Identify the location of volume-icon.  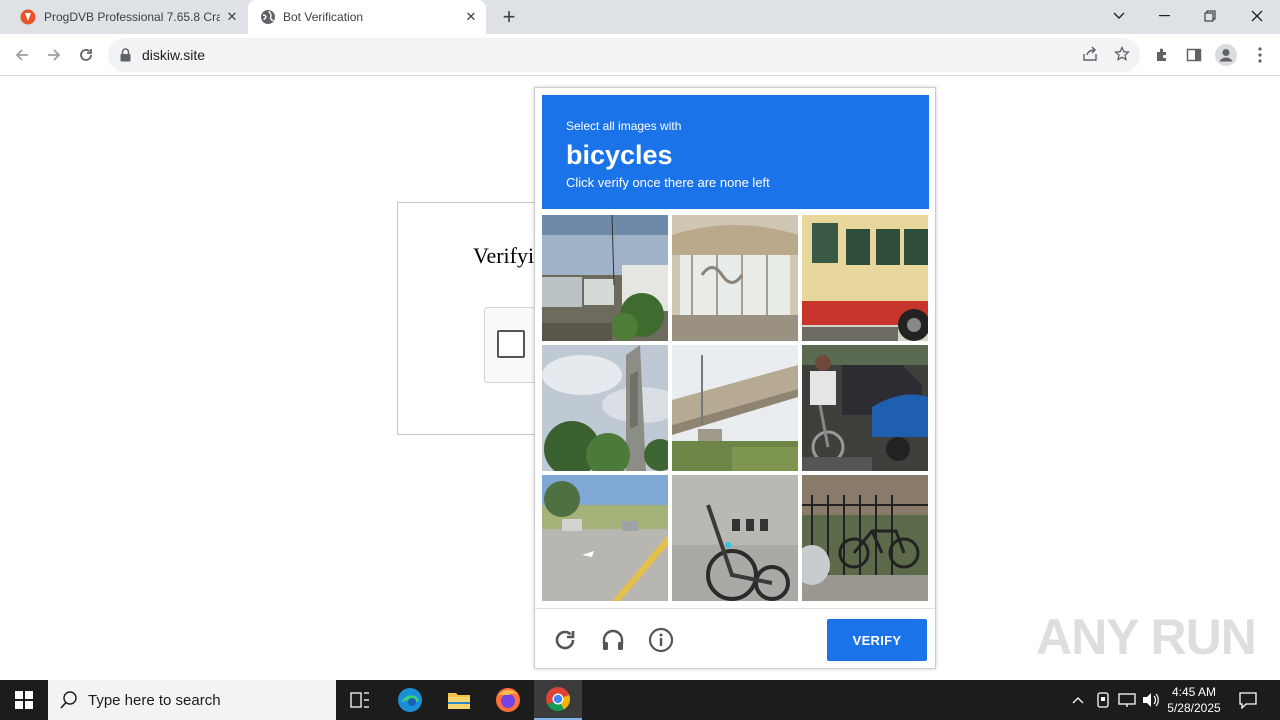
(1151, 700).